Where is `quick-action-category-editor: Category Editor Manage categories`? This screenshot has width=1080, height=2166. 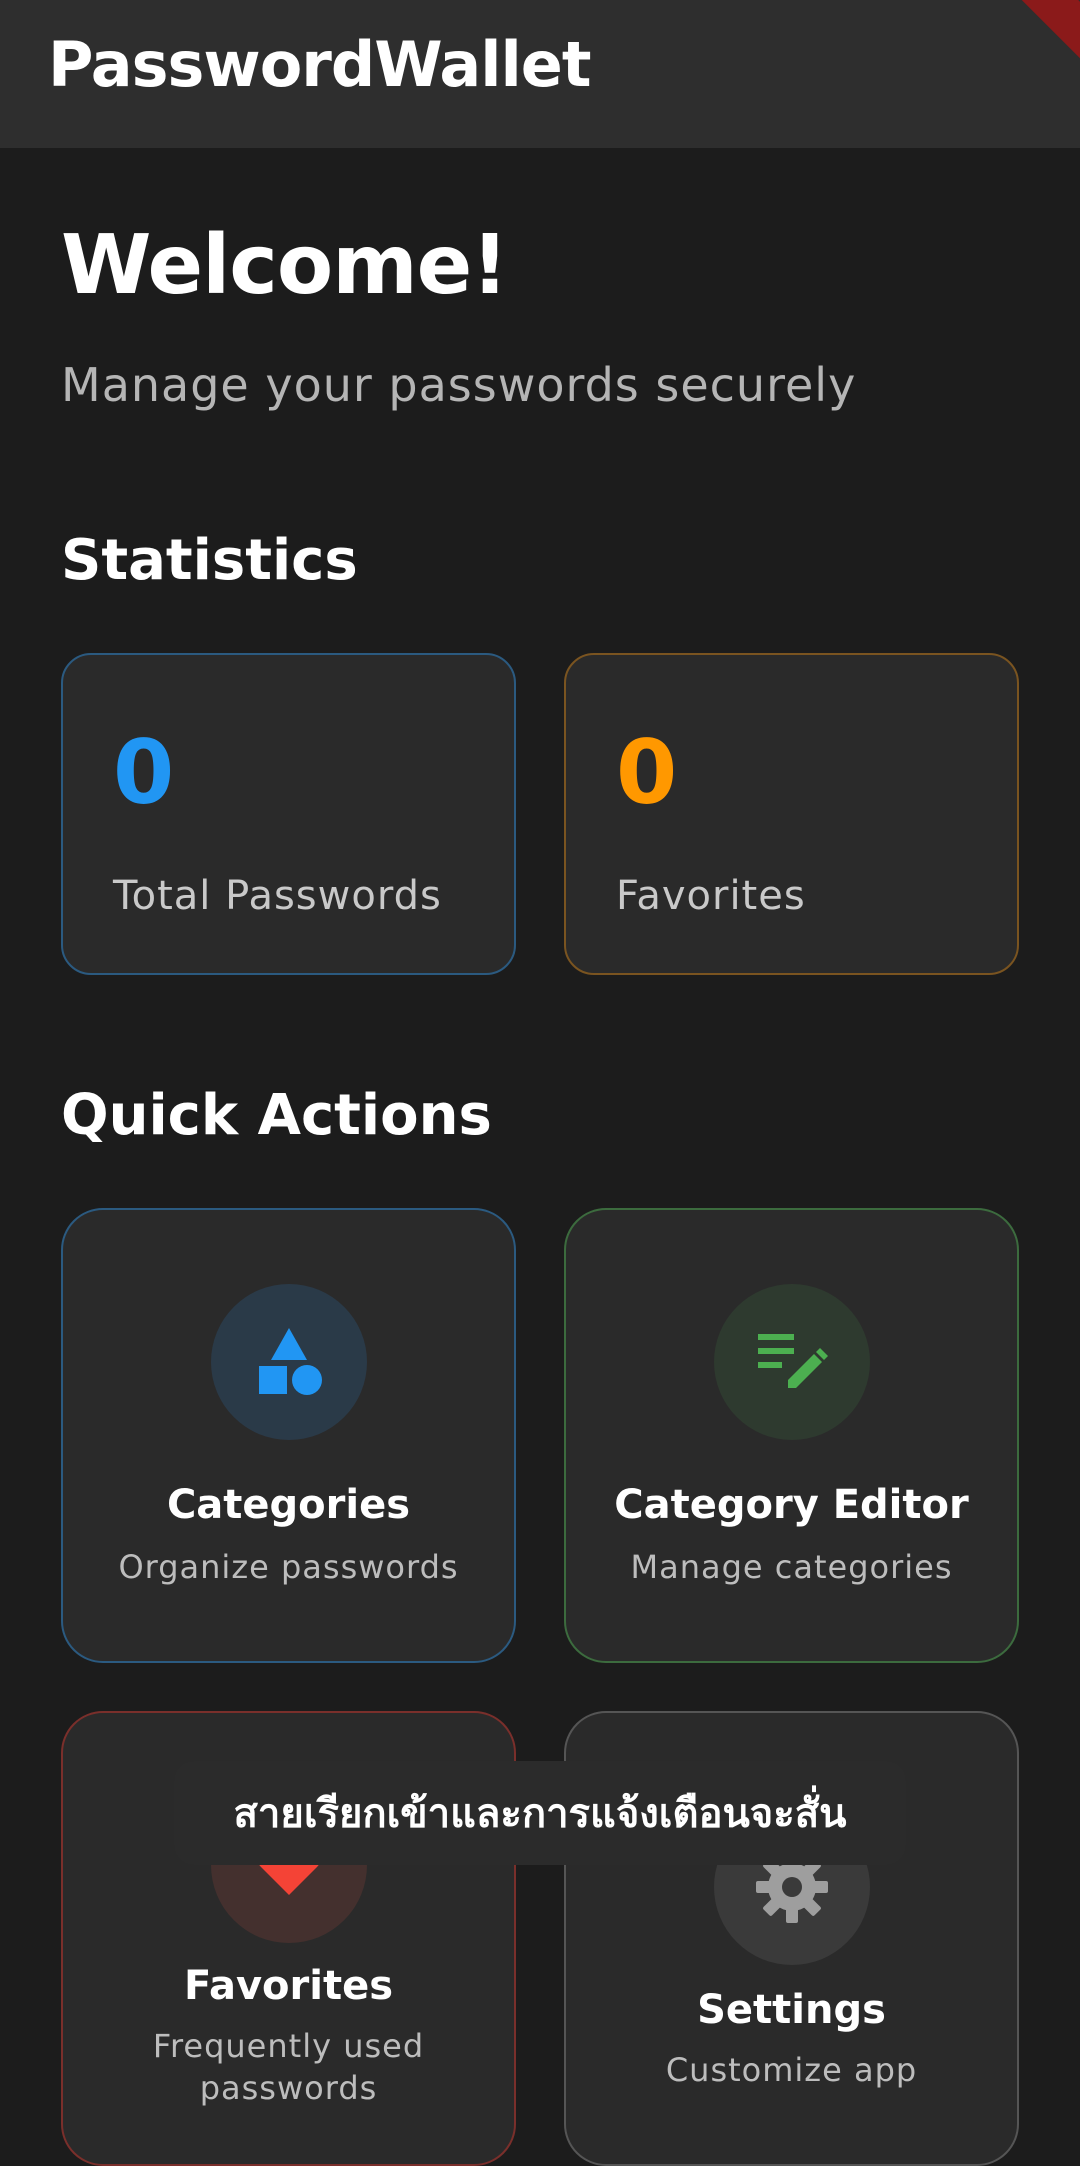 quick-action-category-editor: Category Editor Manage categories is located at coordinates (791, 1435).